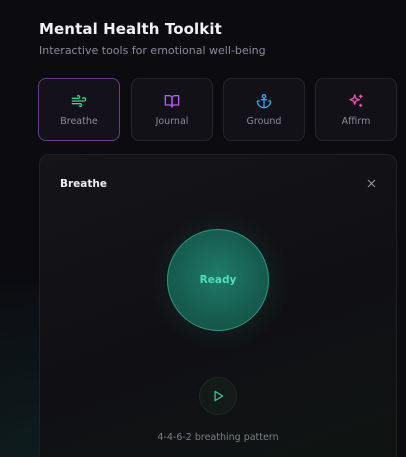 The image size is (406, 457). I want to click on breathing-status: Ready, so click(218, 280).